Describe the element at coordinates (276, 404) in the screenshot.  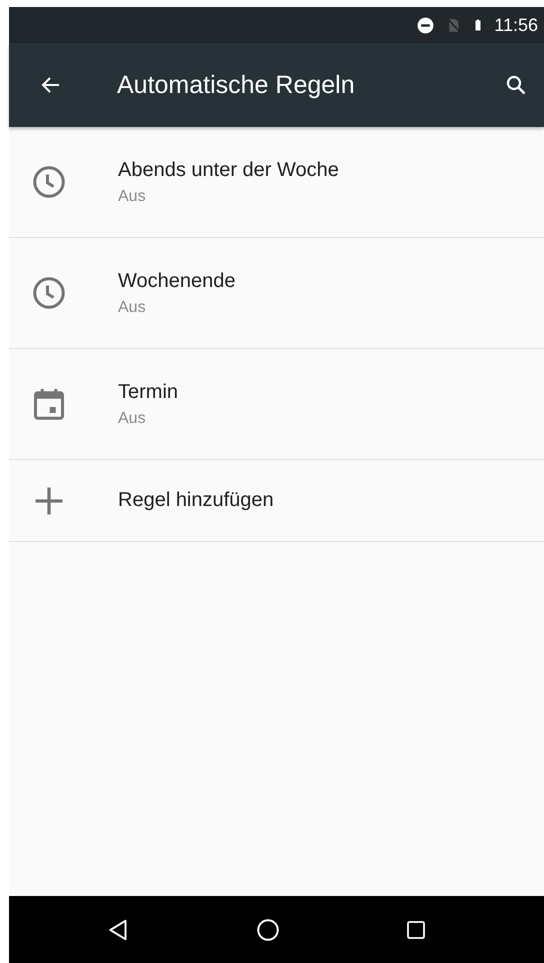
I see `rule-item: Termin Aus` at that location.